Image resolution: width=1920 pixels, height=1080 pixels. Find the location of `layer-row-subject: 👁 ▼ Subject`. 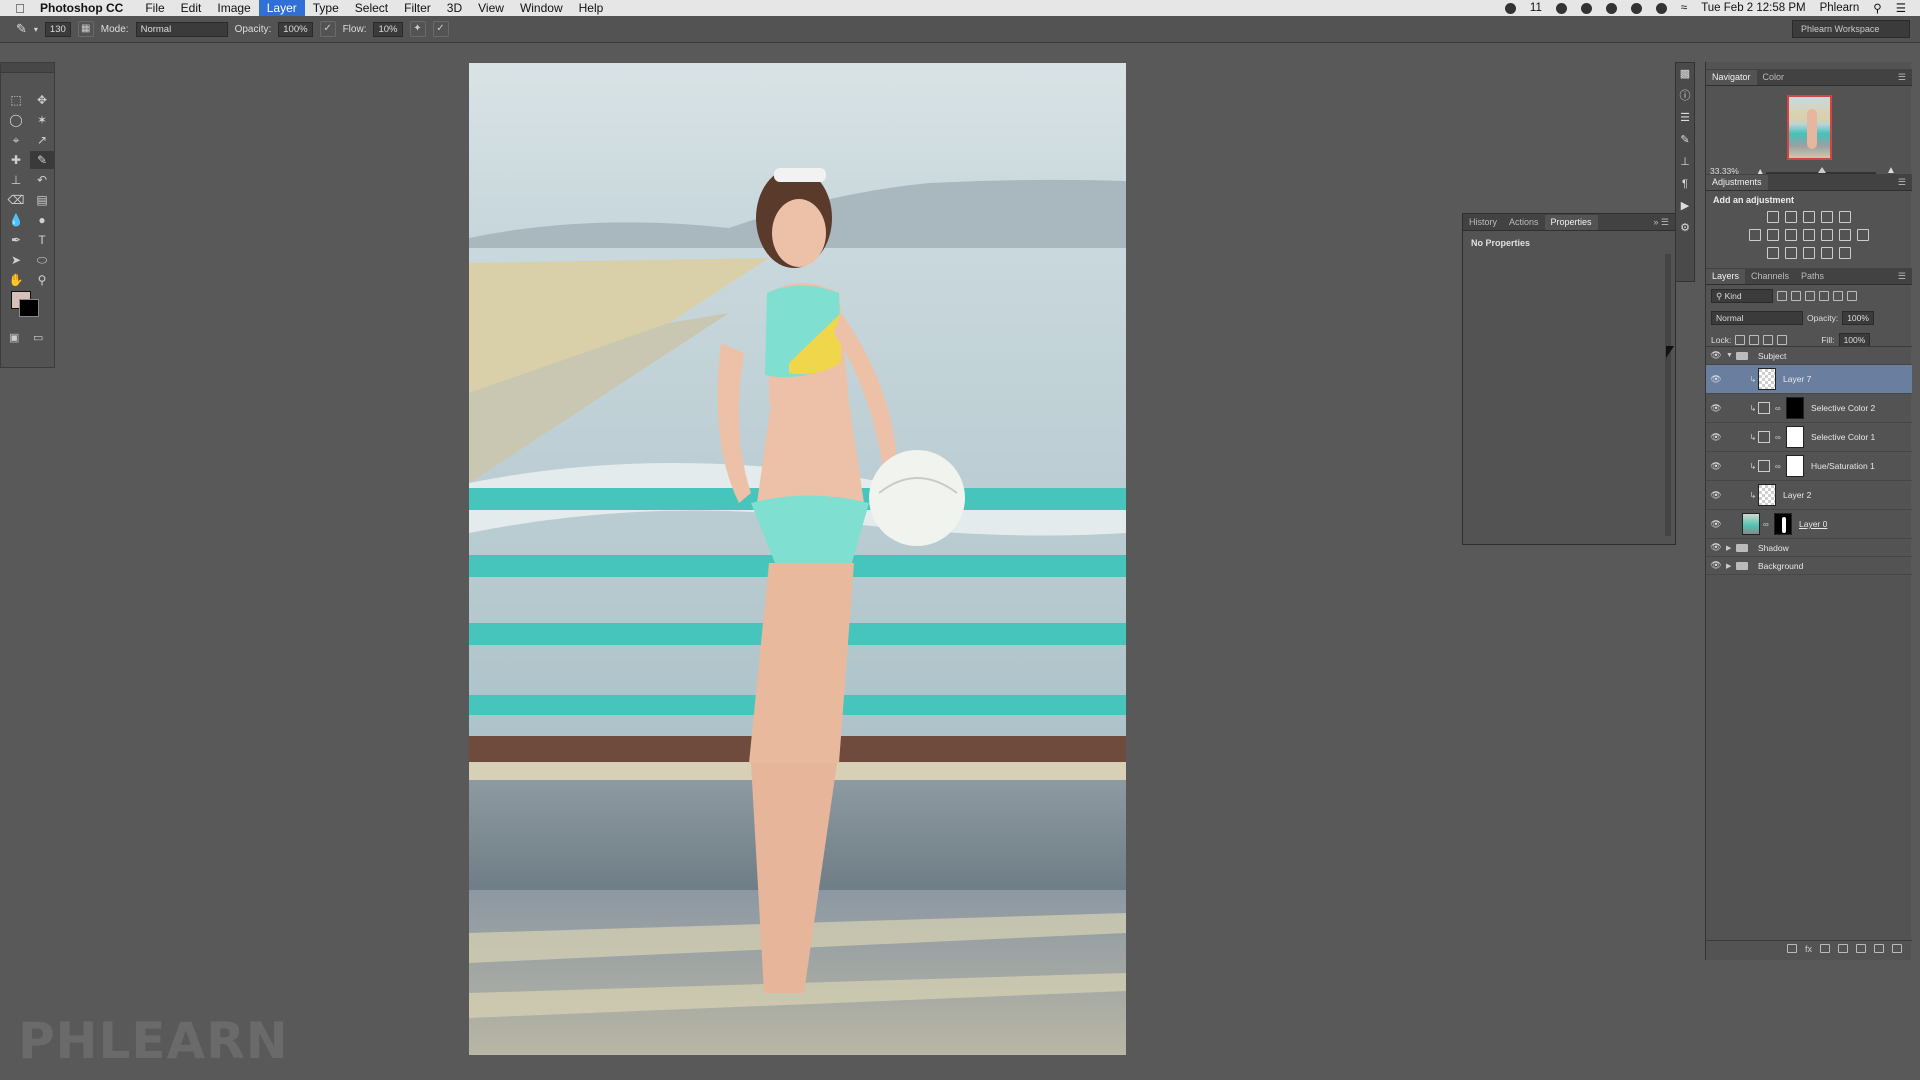

layer-row-subject: 👁 ▼ Subject is located at coordinates (1809, 356).